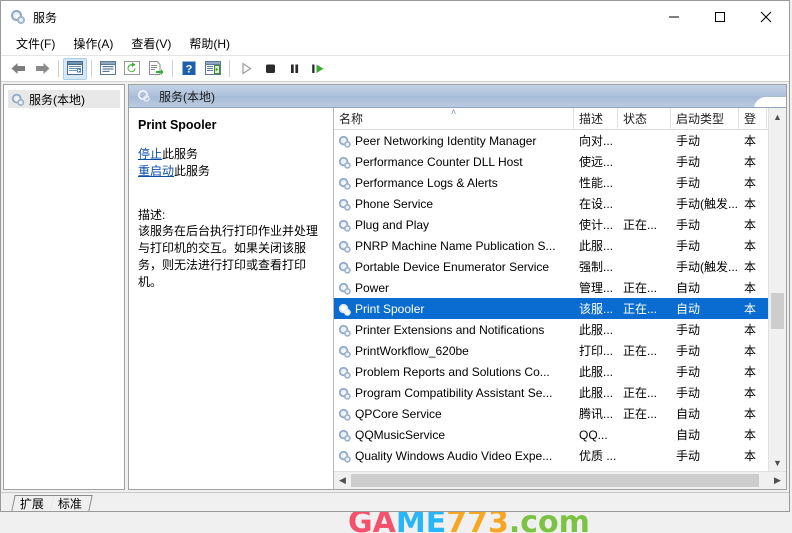  What do you see at coordinates (574, 522) in the screenshot?
I see `watermark-char: m` at bounding box center [574, 522].